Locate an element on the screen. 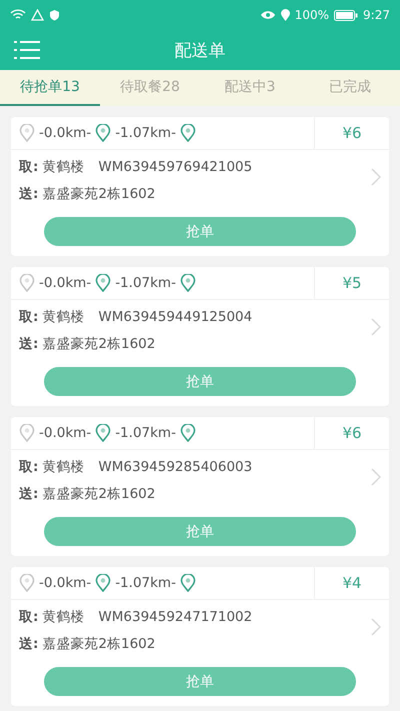 The image size is (400, 711). warning-icon is located at coordinates (37, 15).